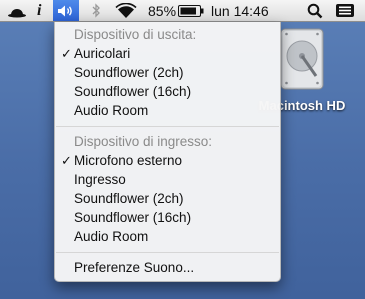 This screenshot has width=365, height=299. What do you see at coordinates (66, 10) in the screenshot?
I see `volume-icon` at bounding box center [66, 10].